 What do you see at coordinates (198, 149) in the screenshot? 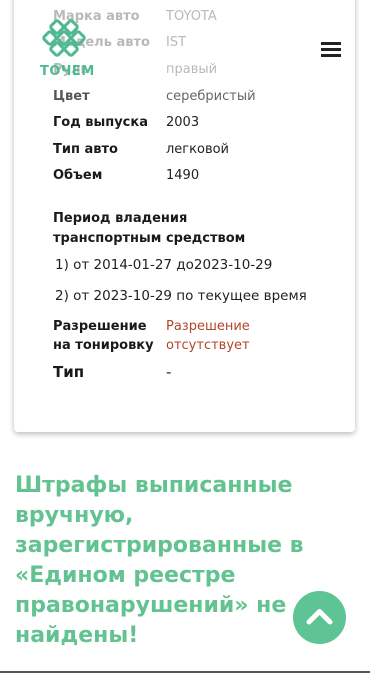
I see `value-vehicle-type: легковой` at bounding box center [198, 149].